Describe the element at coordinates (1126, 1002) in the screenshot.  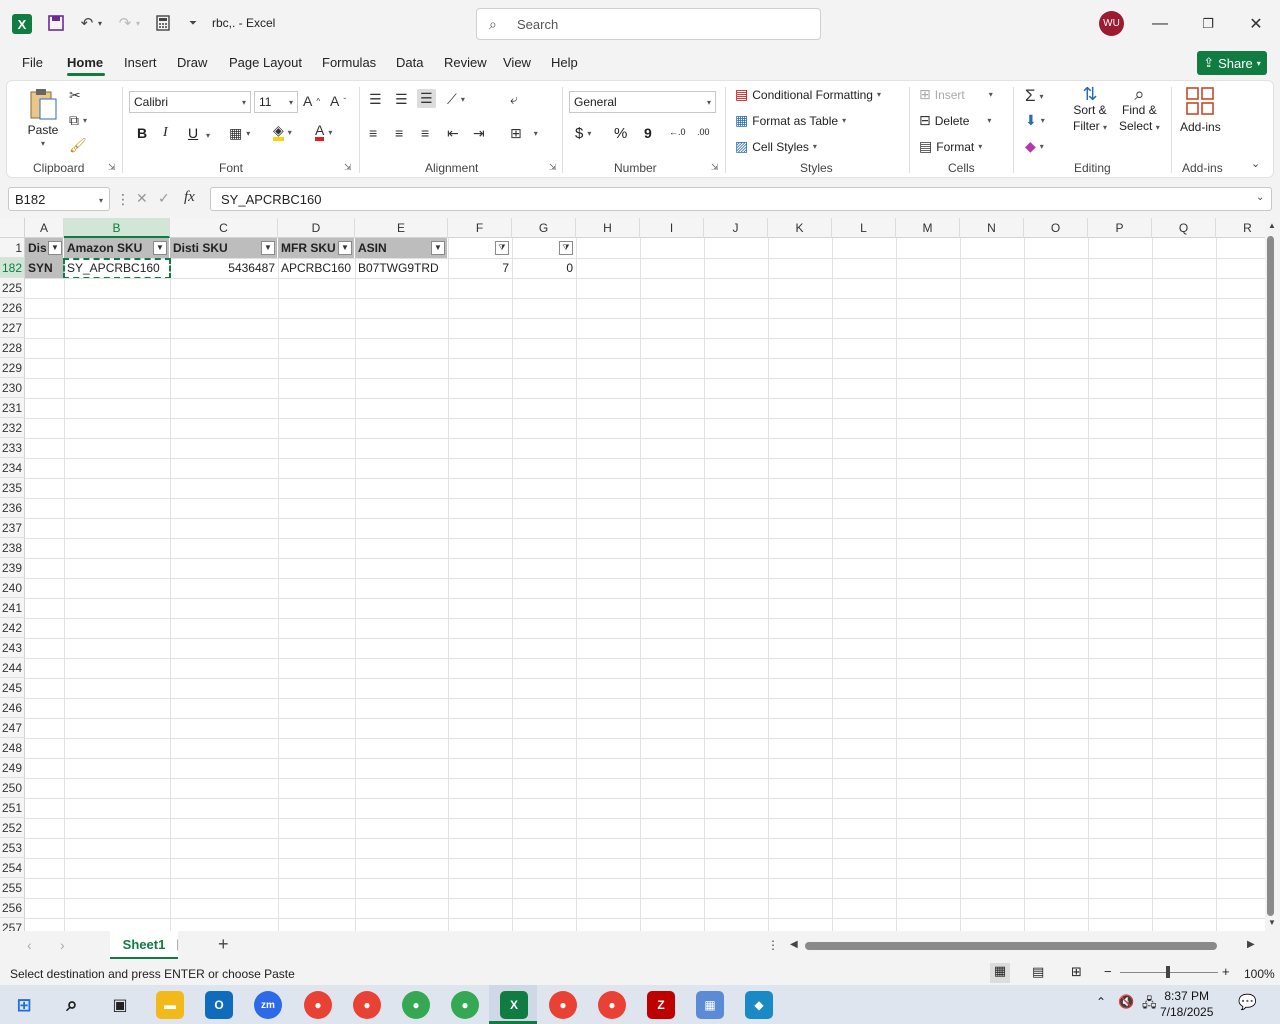
I see `volume-muted-icon: 🔇` at that location.